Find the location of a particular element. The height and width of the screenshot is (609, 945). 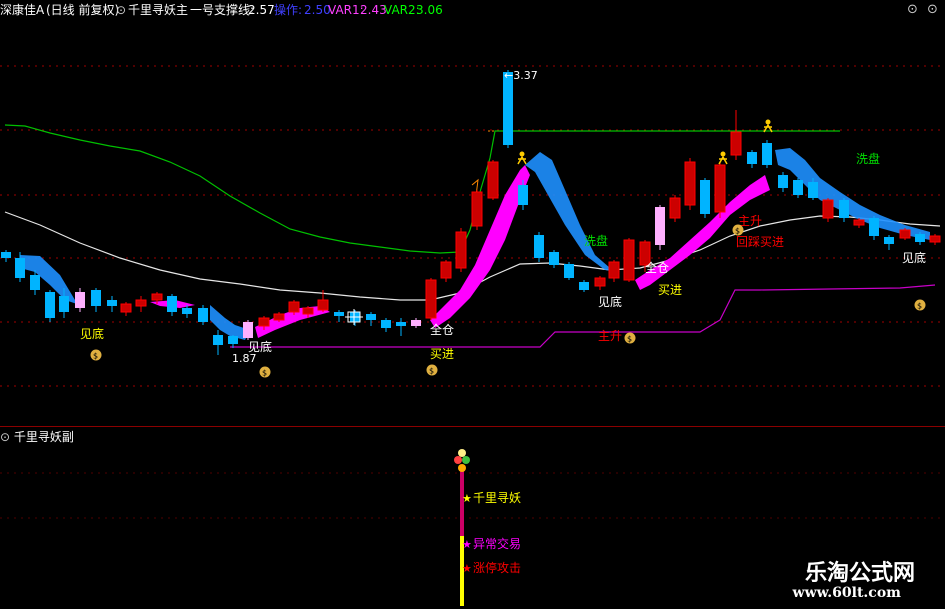

sub-label-zhangting: 涨停攻击 is located at coordinates (497, 567).